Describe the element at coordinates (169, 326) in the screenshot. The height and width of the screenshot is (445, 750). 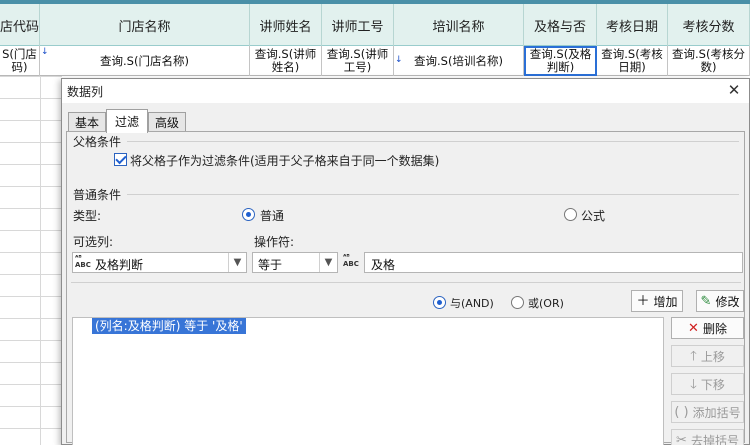
I see `condition-list-item: (列名:及格判断) 等于 '及格'` at that location.